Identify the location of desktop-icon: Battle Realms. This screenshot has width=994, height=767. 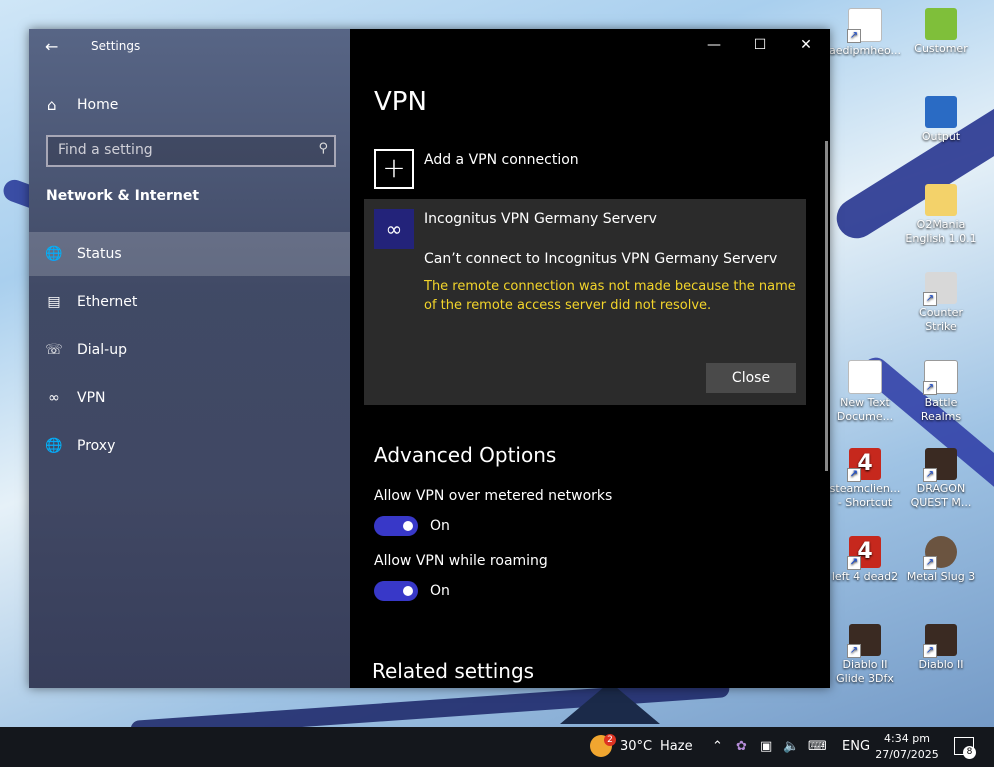
(941, 392).